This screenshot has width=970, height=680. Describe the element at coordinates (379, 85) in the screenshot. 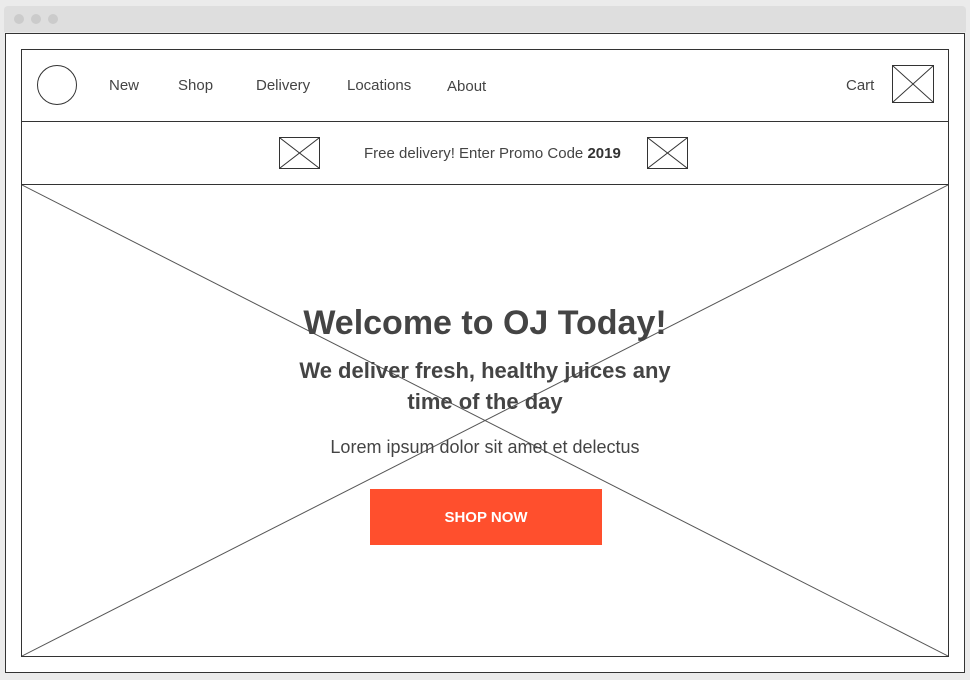

I see `nav-link-locations: Locations` at that location.